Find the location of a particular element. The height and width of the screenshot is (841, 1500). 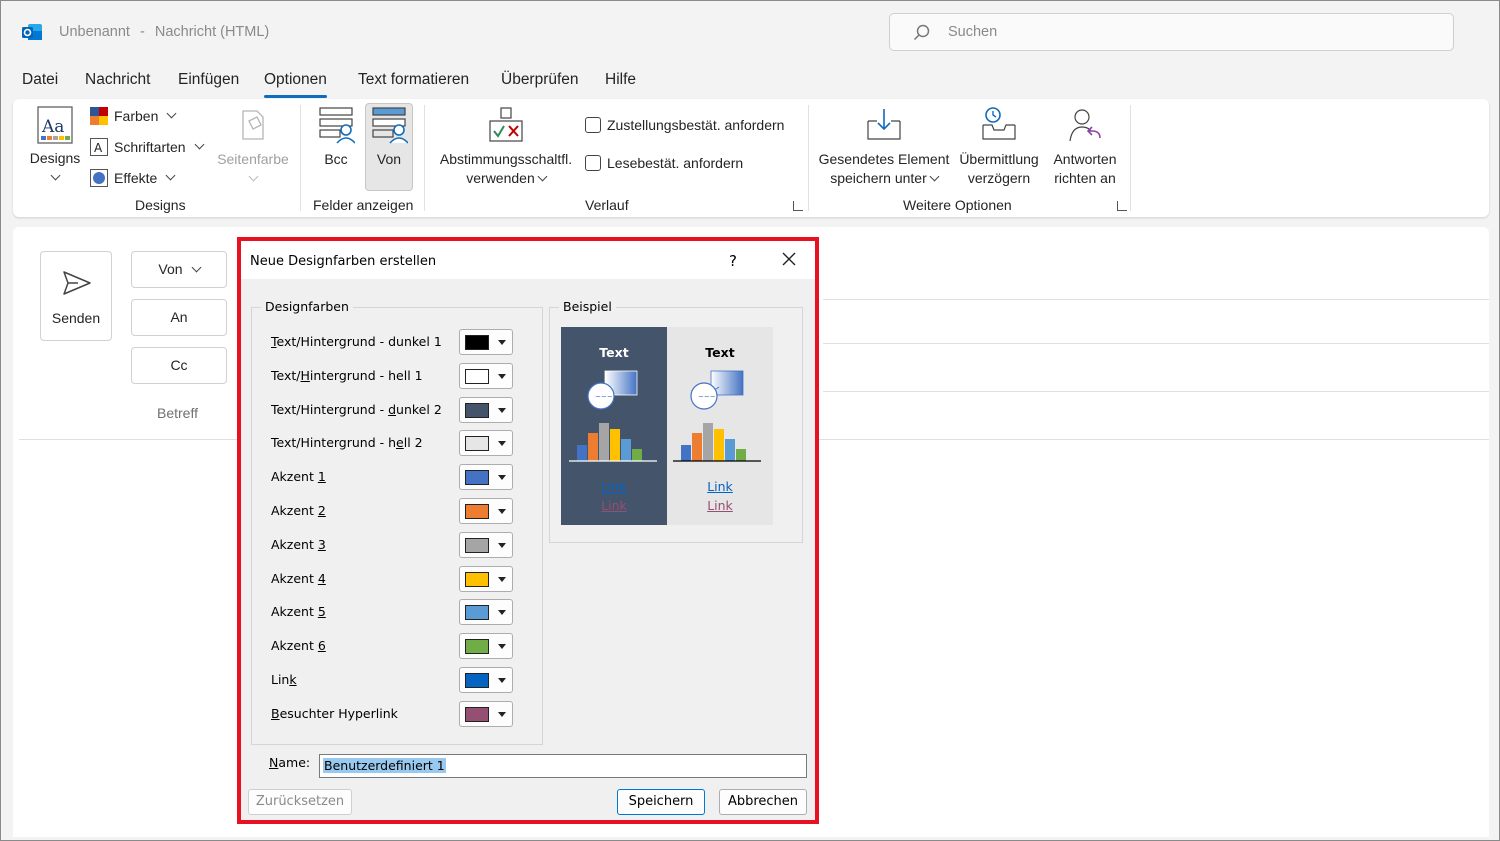

menu-einfuegen: Einfügen is located at coordinates (208, 80).